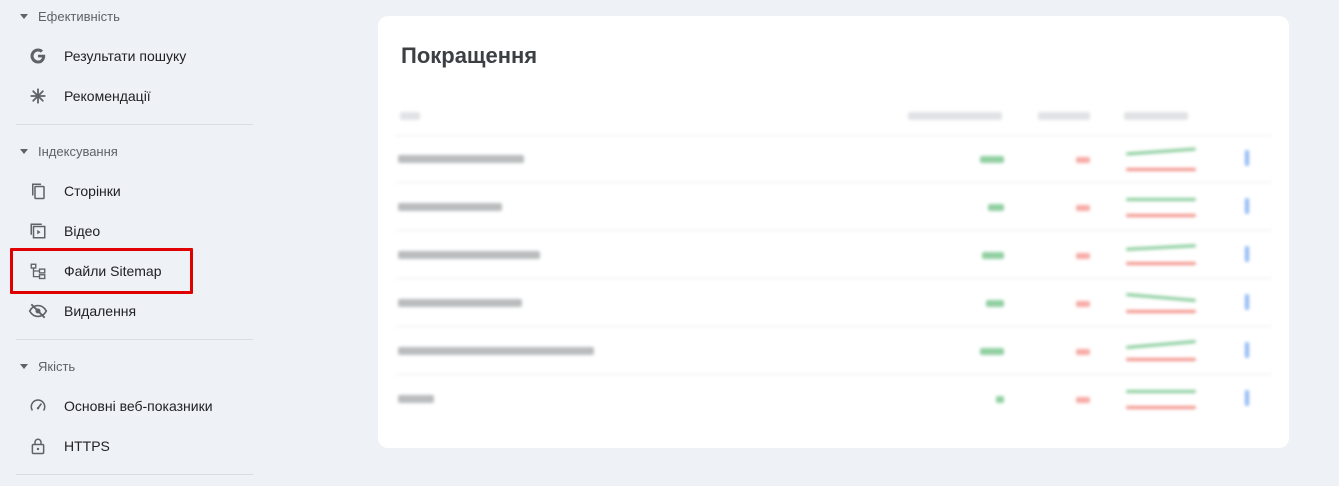 Image resolution: width=1339 pixels, height=486 pixels. What do you see at coordinates (38, 311) in the screenshot?
I see `eye-off-icon` at bounding box center [38, 311].